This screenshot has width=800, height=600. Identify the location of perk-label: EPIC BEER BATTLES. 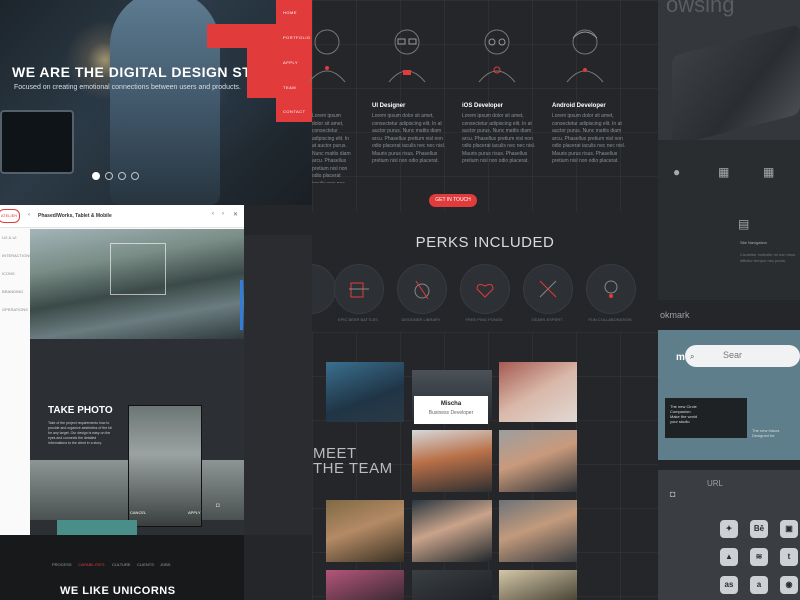
(358, 319).